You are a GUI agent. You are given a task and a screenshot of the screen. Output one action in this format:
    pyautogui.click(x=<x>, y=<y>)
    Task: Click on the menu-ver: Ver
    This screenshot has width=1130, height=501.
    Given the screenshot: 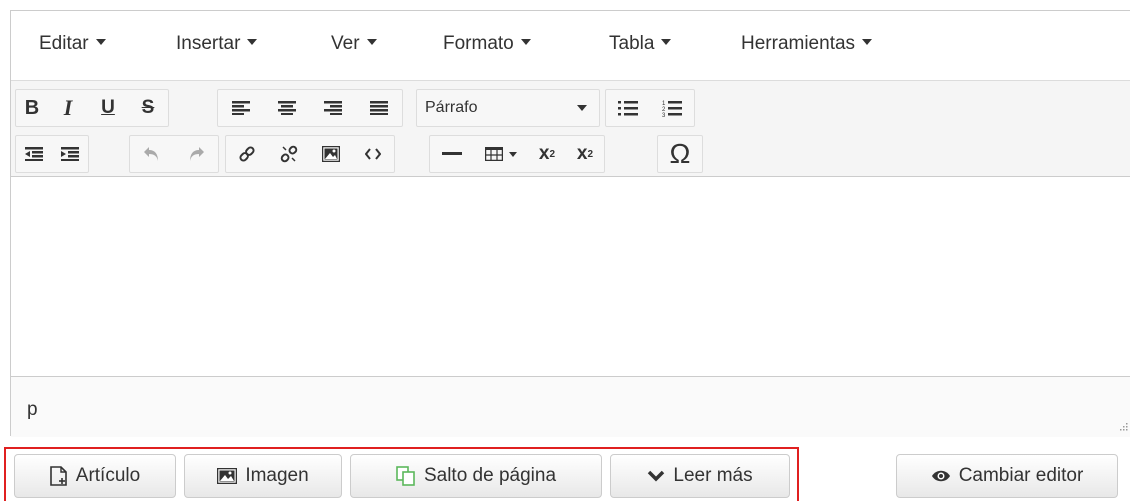 What is the action you would take?
    pyautogui.click(x=354, y=44)
    